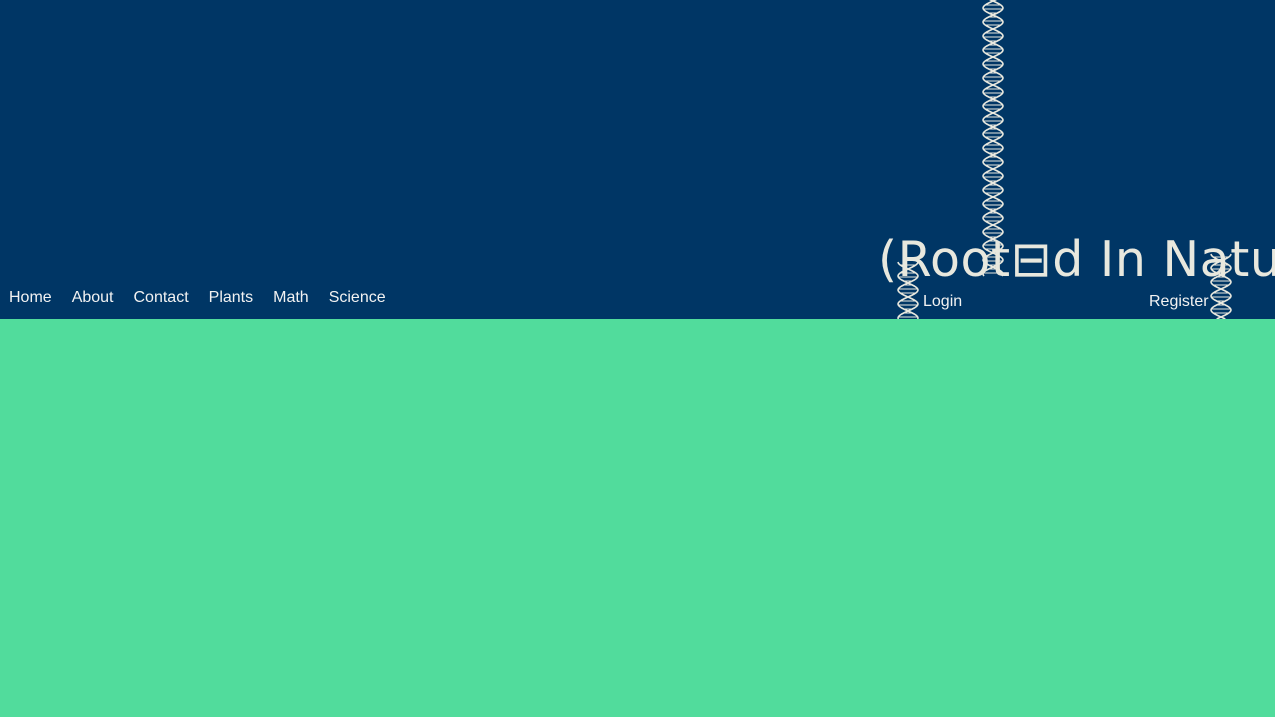  Describe the element at coordinates (291, 298) in the screenshot. I see `nav-math: Math` at that location.